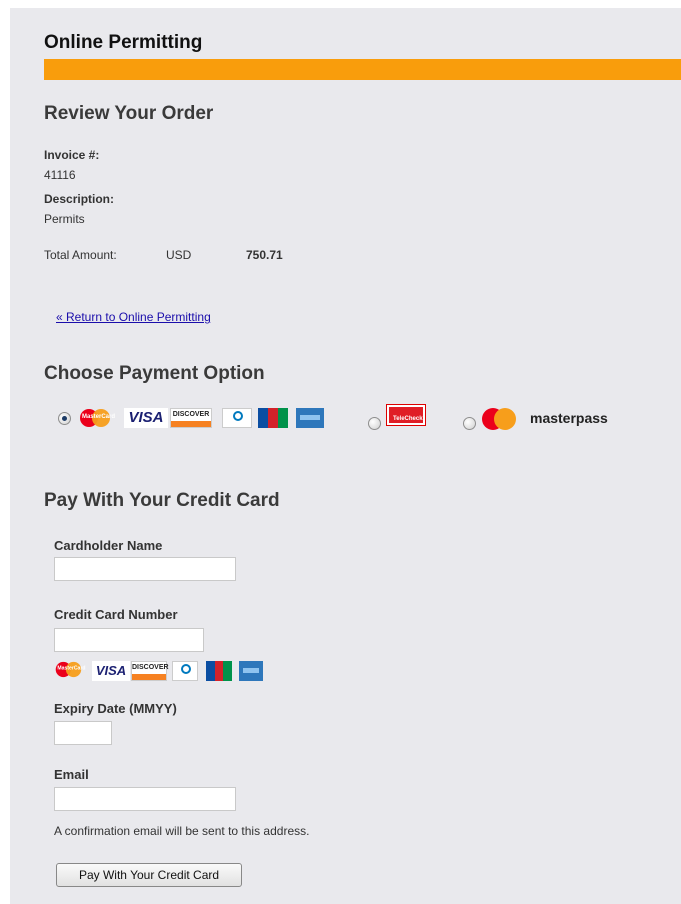 This screenshot has width=681, height=904. I want to click on card-number-label: Credit Card Number, so click(116, 614).